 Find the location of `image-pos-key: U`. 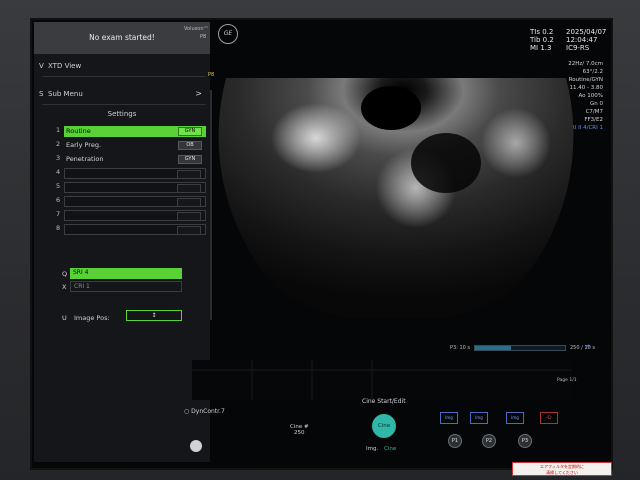

image-pos-key: U is located at coordinates (64, 318).